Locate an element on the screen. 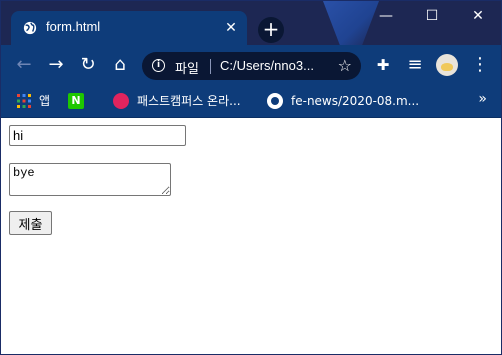 Image resolution: width=502 pixels, height=355 pixels. github-icon is located at coordinates (275, 101).